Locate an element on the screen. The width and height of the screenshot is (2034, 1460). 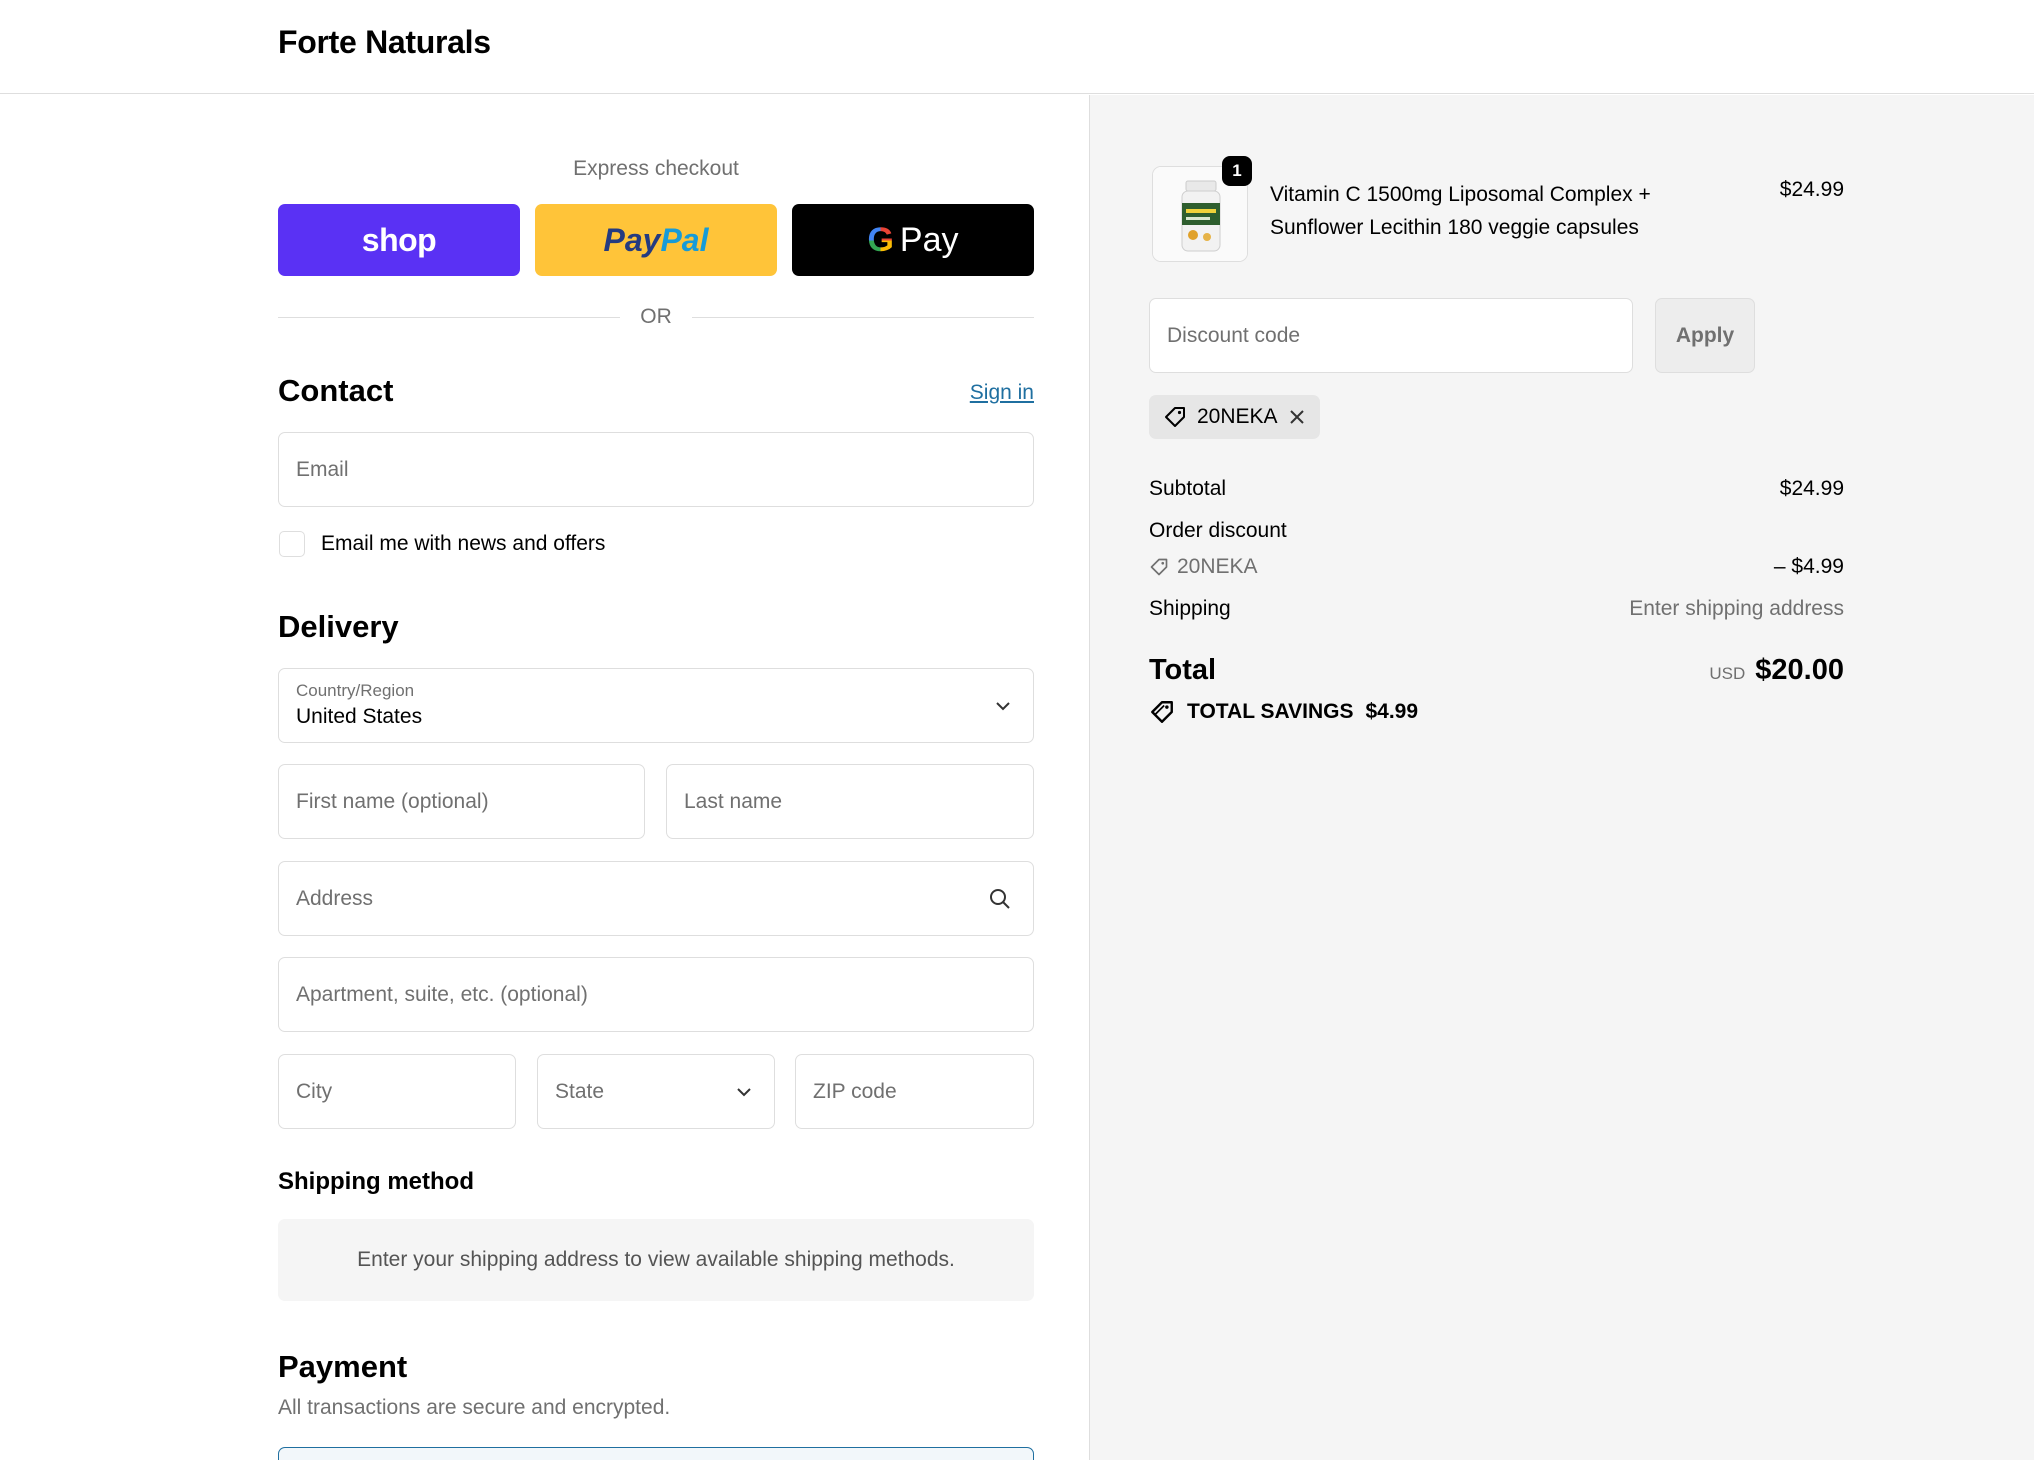
apply-discount-button: Apply is located at coordinates (1705, 335).